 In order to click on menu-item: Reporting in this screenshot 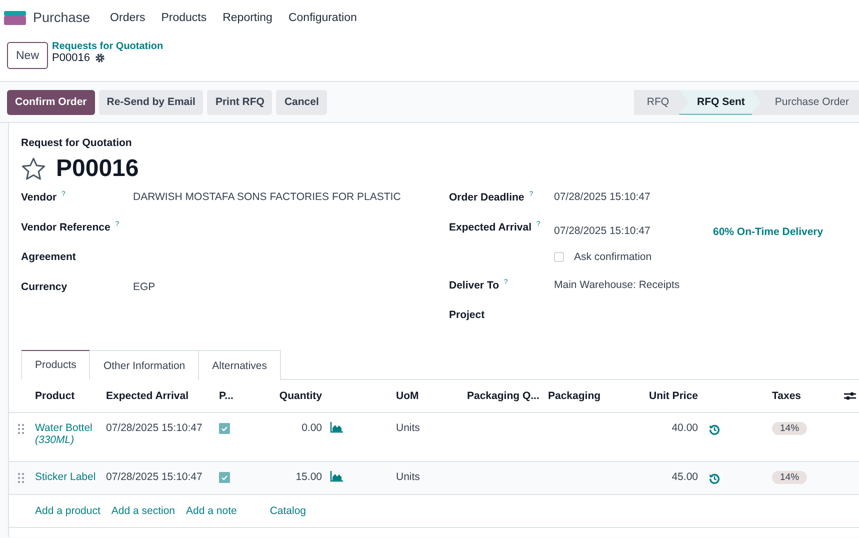, I will do `click(247, 18)`.